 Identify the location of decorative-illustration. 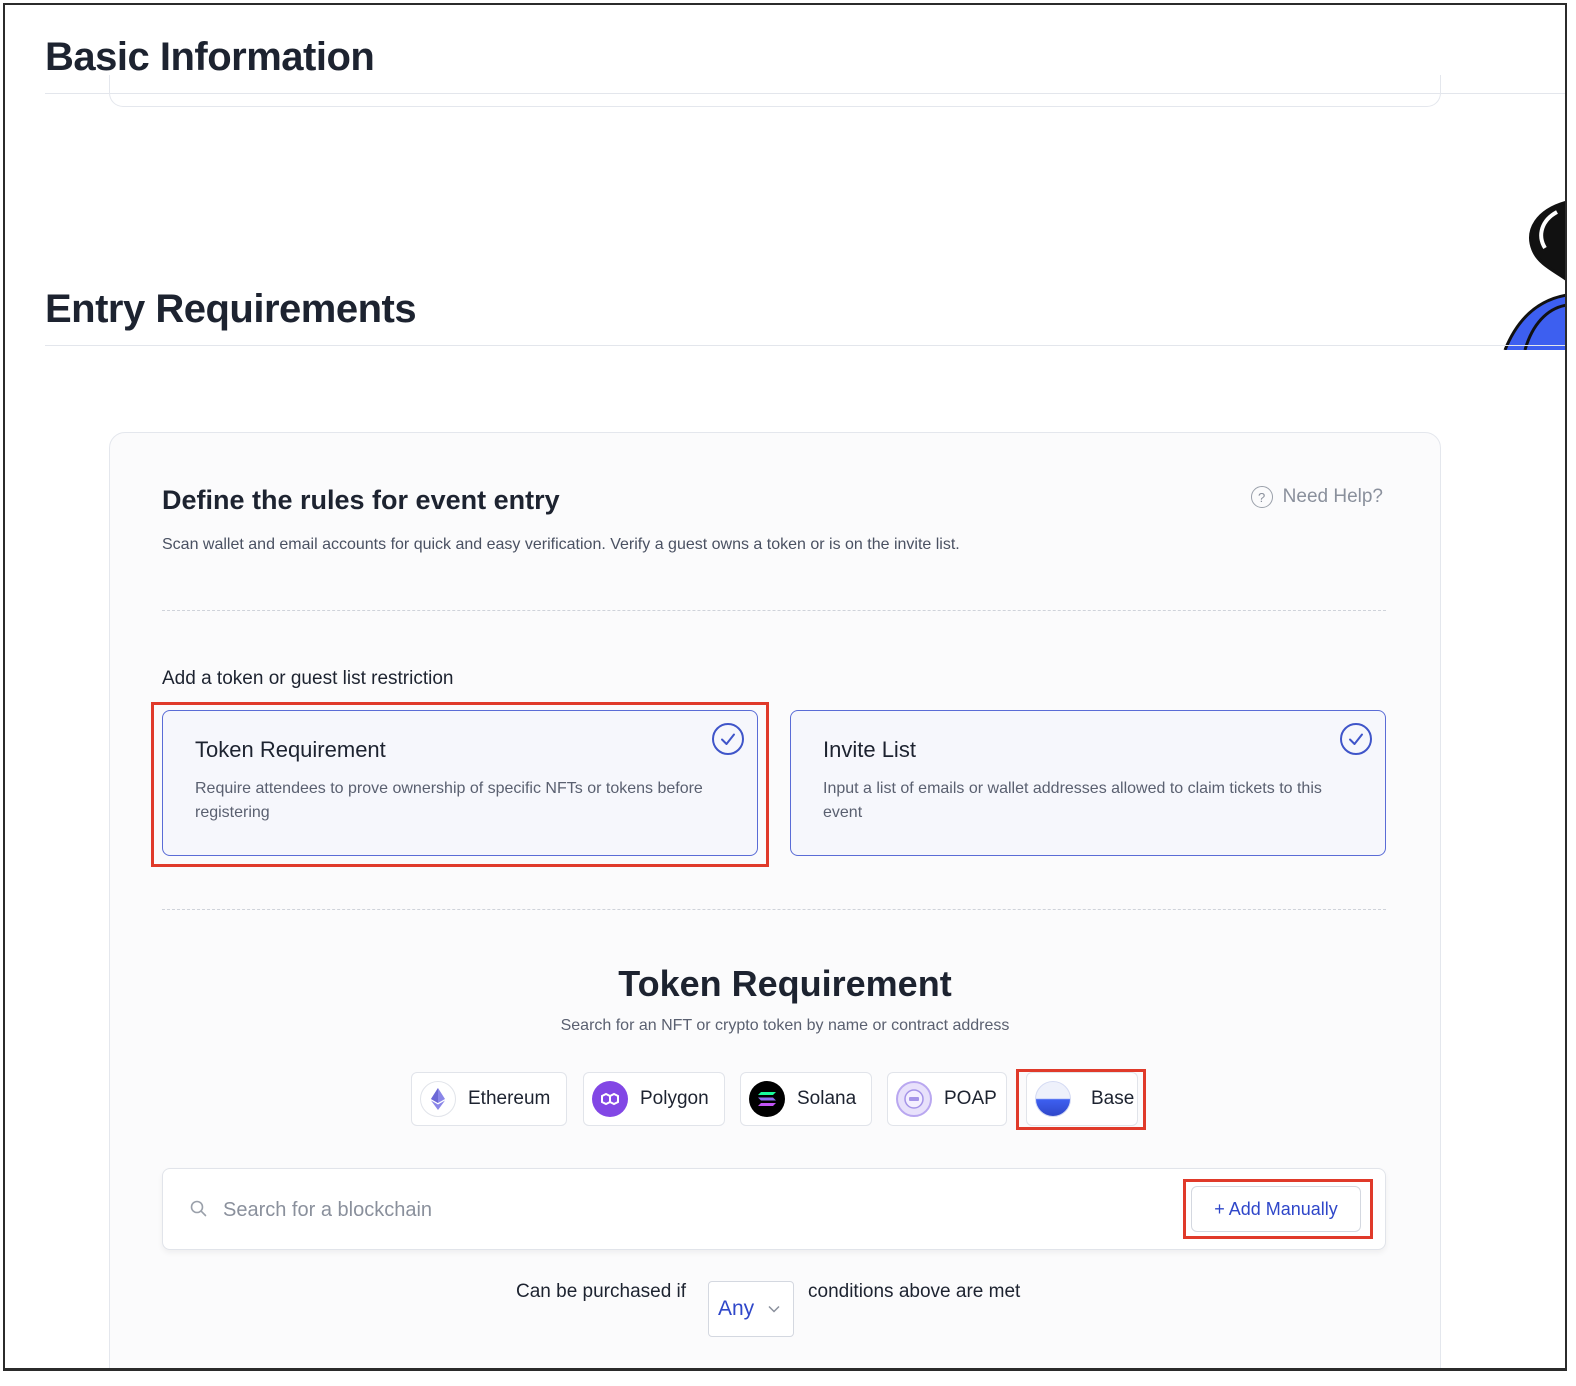
(1534, 275).